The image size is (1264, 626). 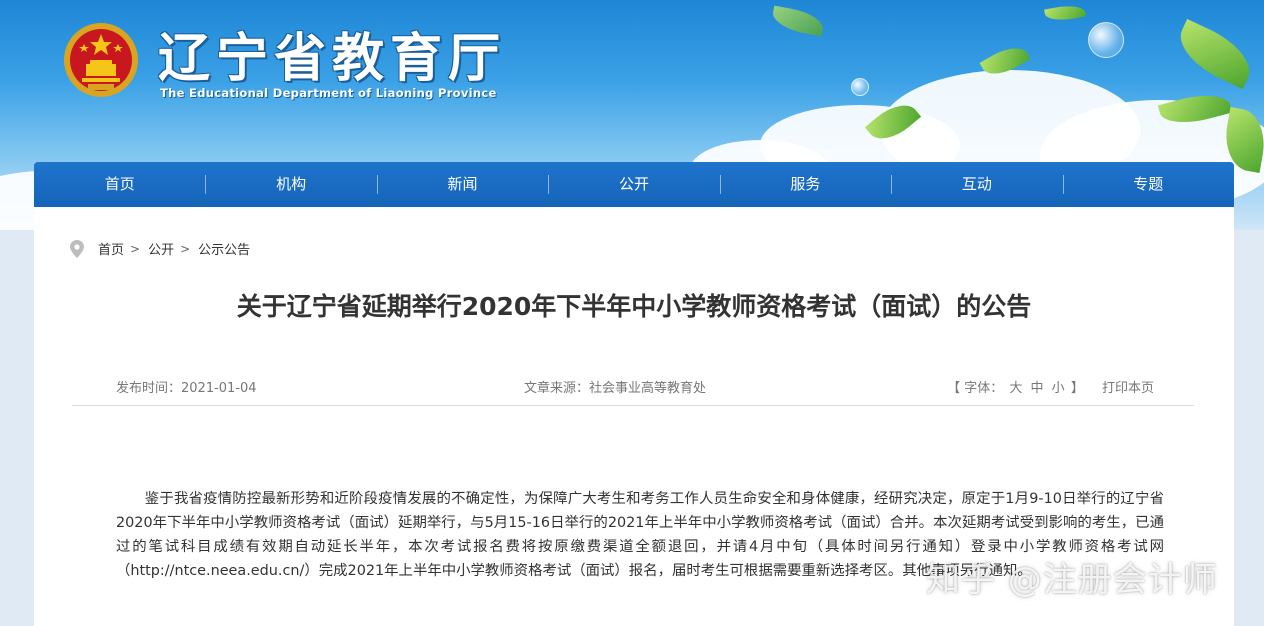 I want to click on site-title: 辽宁省教育厅, so click(x=332, y=59).